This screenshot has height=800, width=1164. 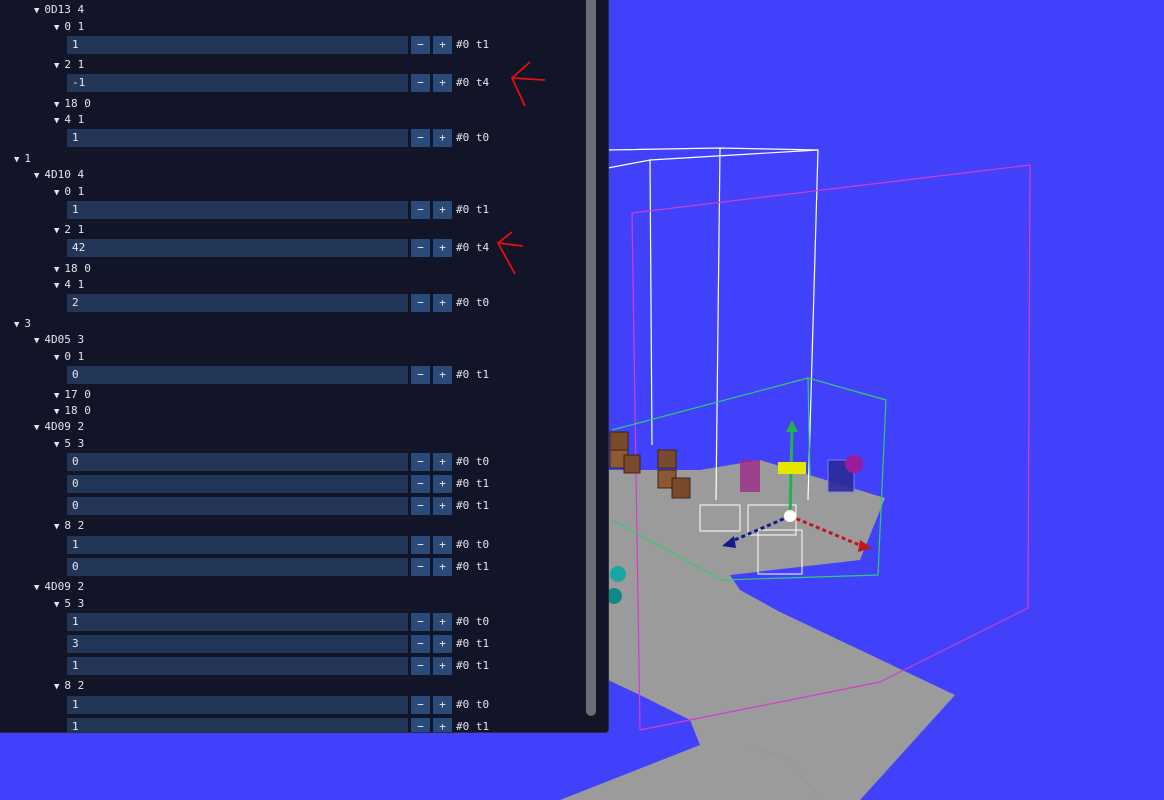 What do you see at coordinates (237, 248) in the screenshot?
I see `value-input: 42` at bounding box center [237, 248].